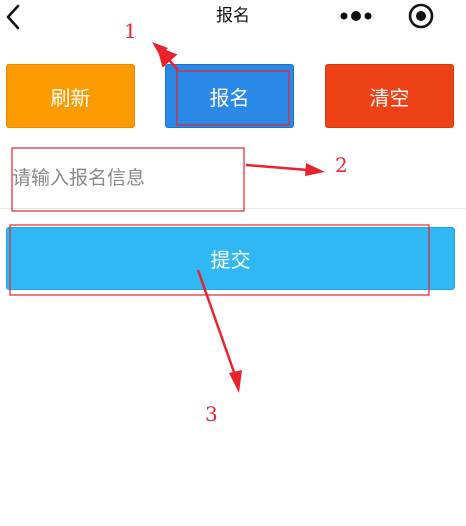  I want to click on signup-button: 报名, so click(229, 96).